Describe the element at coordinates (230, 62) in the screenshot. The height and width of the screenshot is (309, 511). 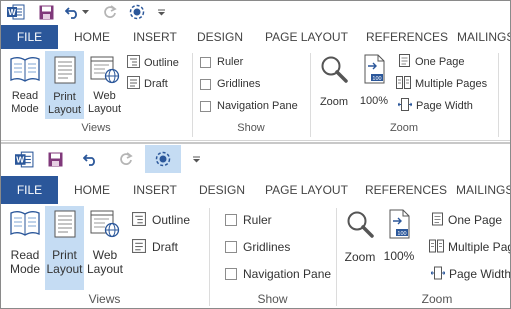
I see `ruler-label: Ruler` at that location.